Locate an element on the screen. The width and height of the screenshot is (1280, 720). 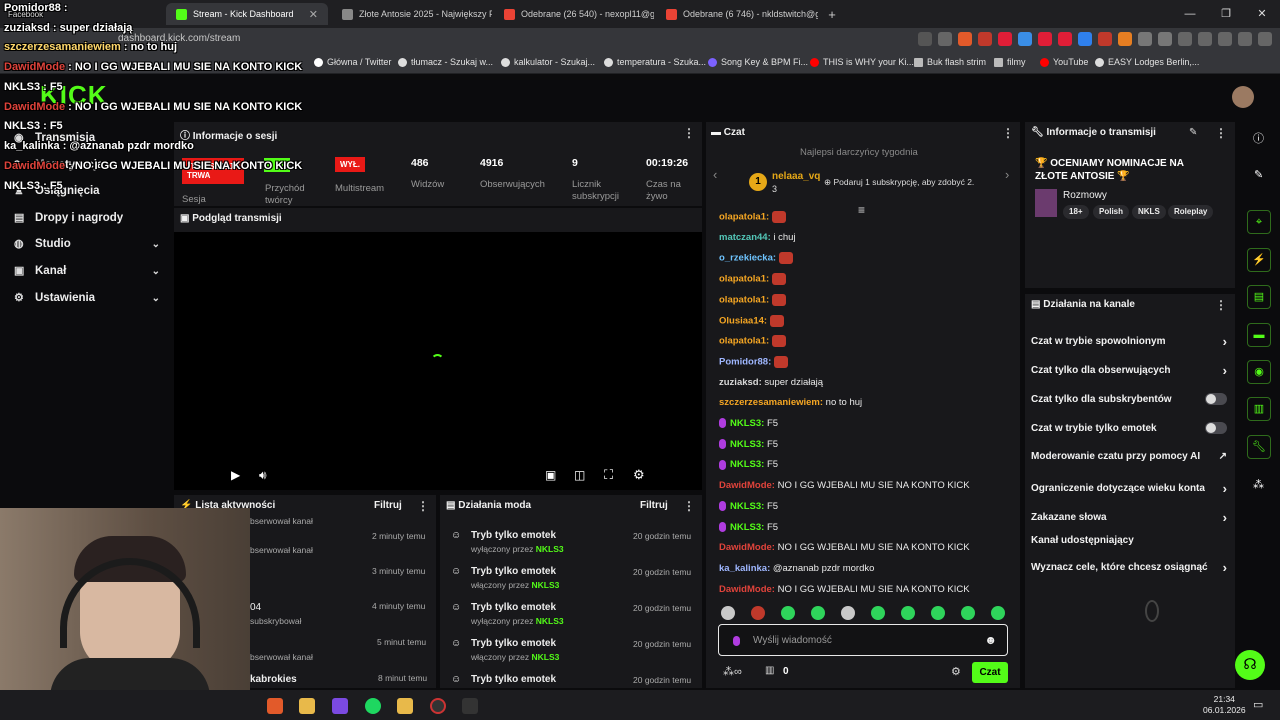
obs-taskbar-icon is located at coordinates (438, 706).